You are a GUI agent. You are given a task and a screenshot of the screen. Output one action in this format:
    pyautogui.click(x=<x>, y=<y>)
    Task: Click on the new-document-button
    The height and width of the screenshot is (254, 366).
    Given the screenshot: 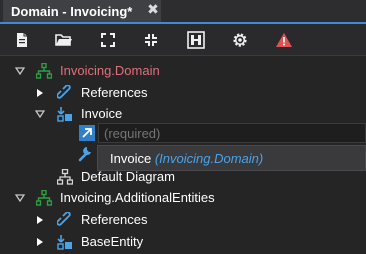 What is the action you would take?
    pyautogui.click(x=22, y=40)
    